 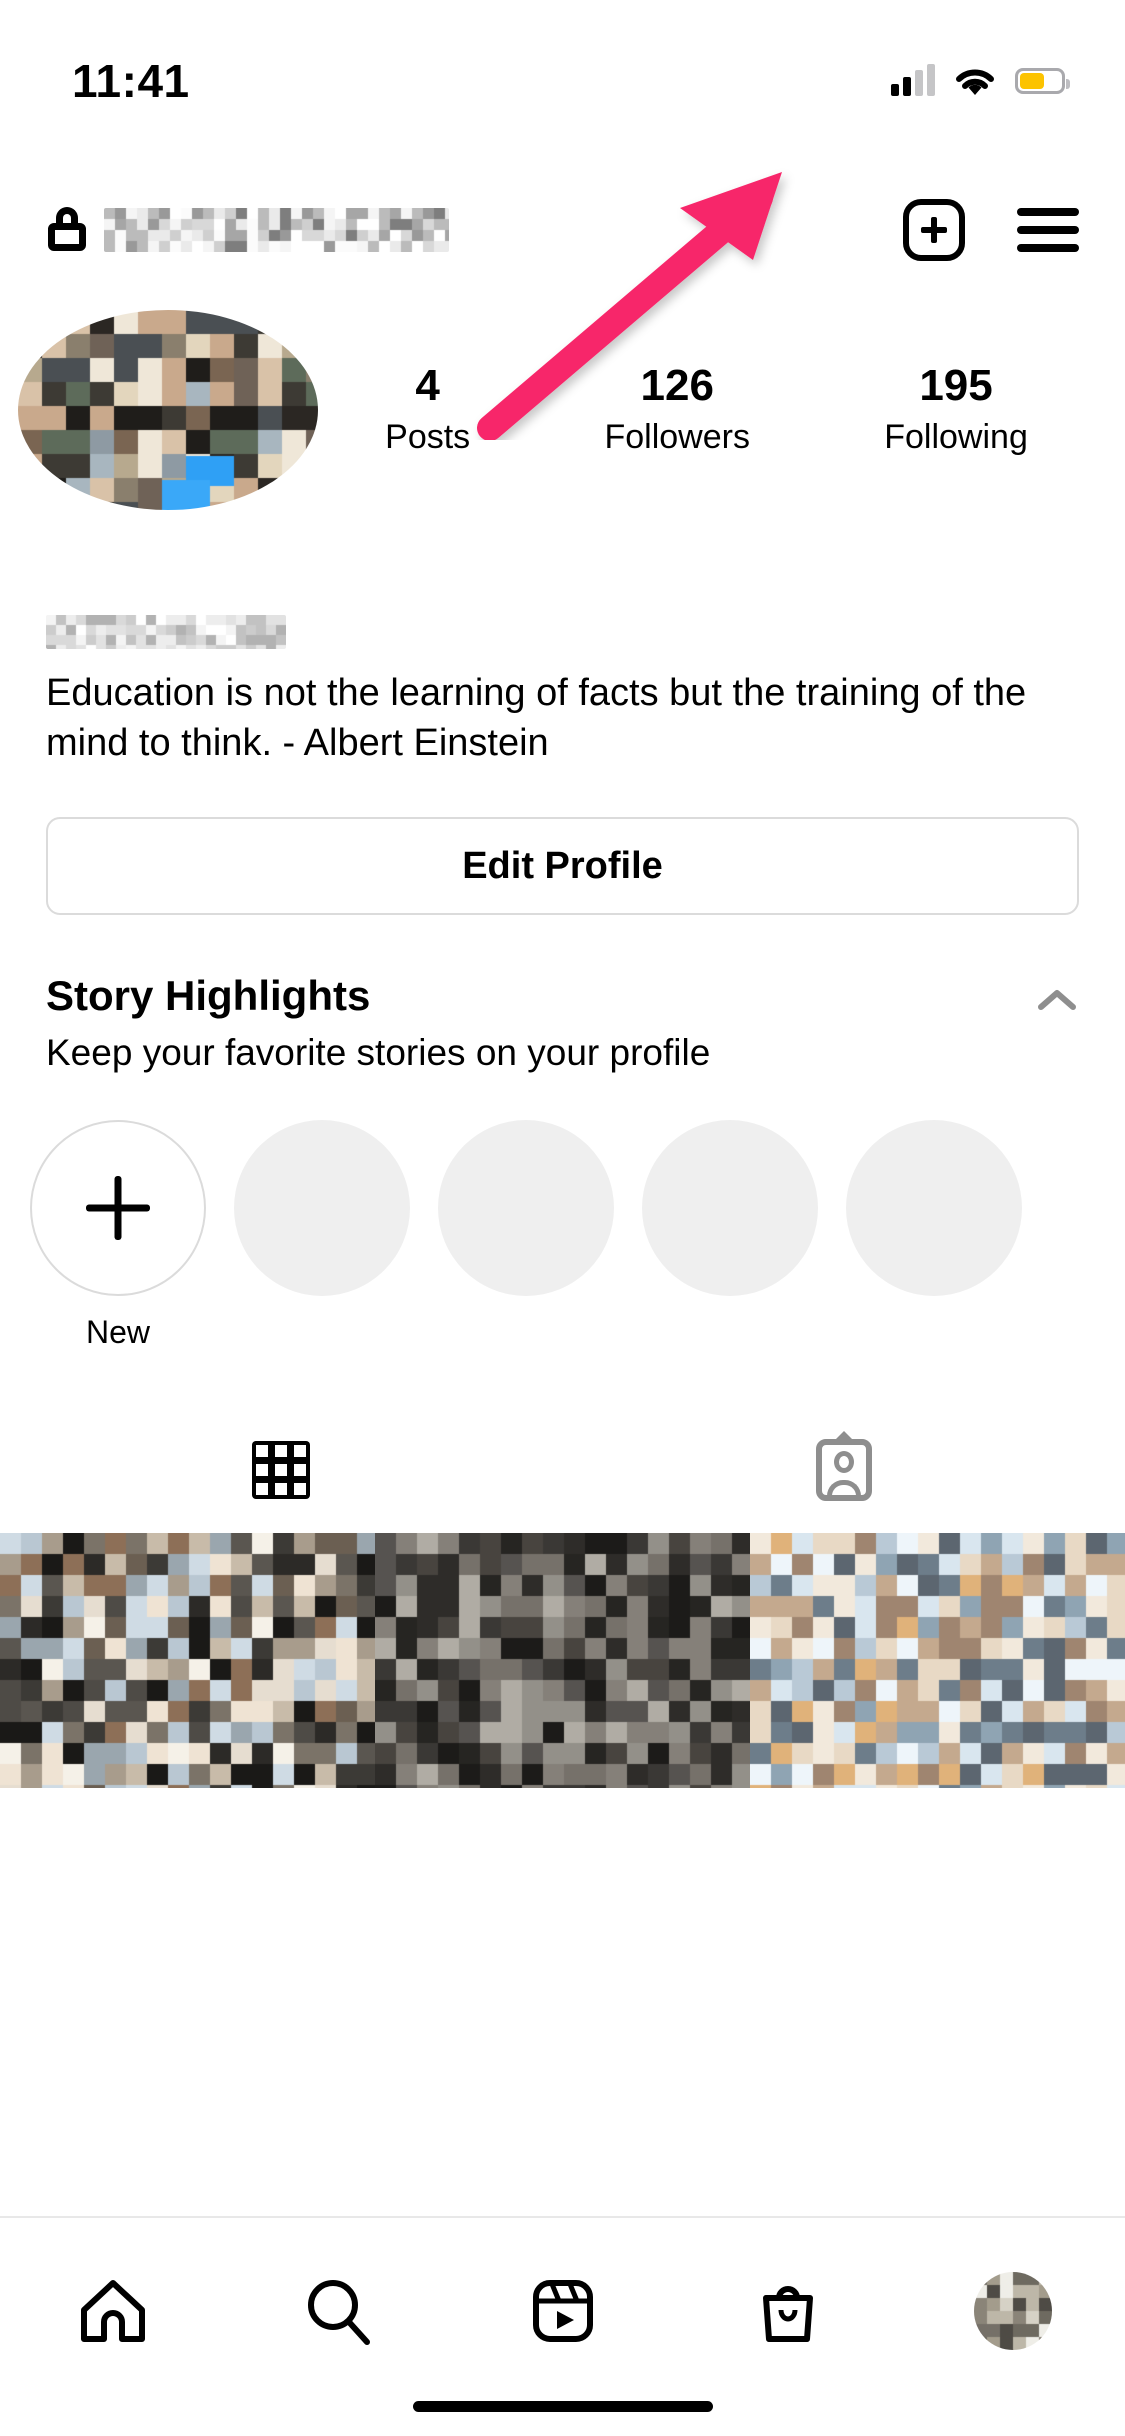 What do you see at coordinates (428, 437) in the screenshot?
I see `posts-label: Posts` at bounding box center [428, 437].